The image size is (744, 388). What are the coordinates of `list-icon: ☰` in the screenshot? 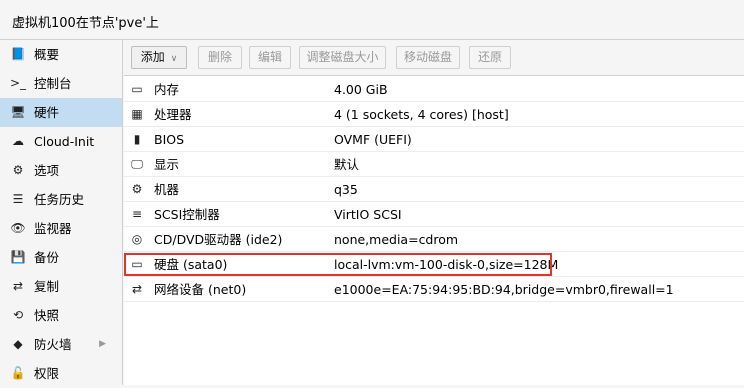 It's located at (18, 199).